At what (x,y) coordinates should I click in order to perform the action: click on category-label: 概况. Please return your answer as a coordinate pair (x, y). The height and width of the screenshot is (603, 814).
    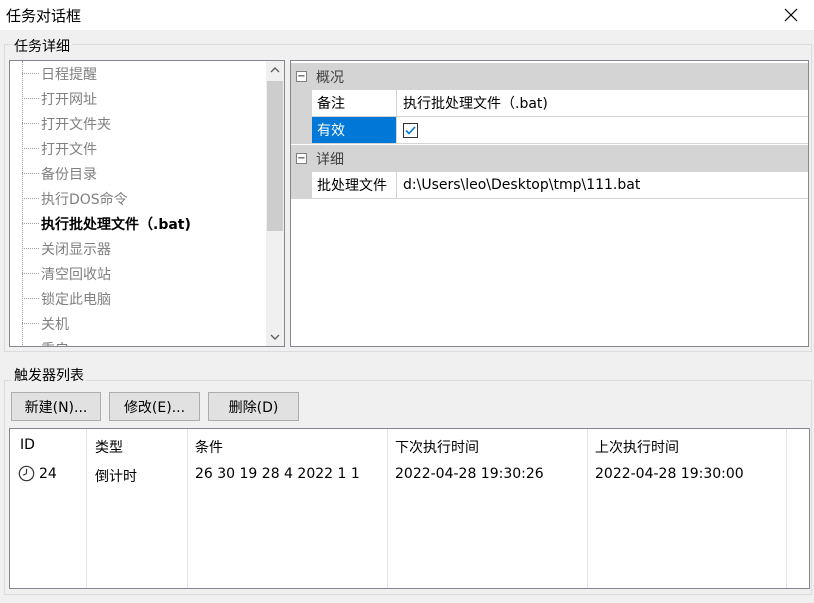
    Looking at the image, I should click on (330, 77).